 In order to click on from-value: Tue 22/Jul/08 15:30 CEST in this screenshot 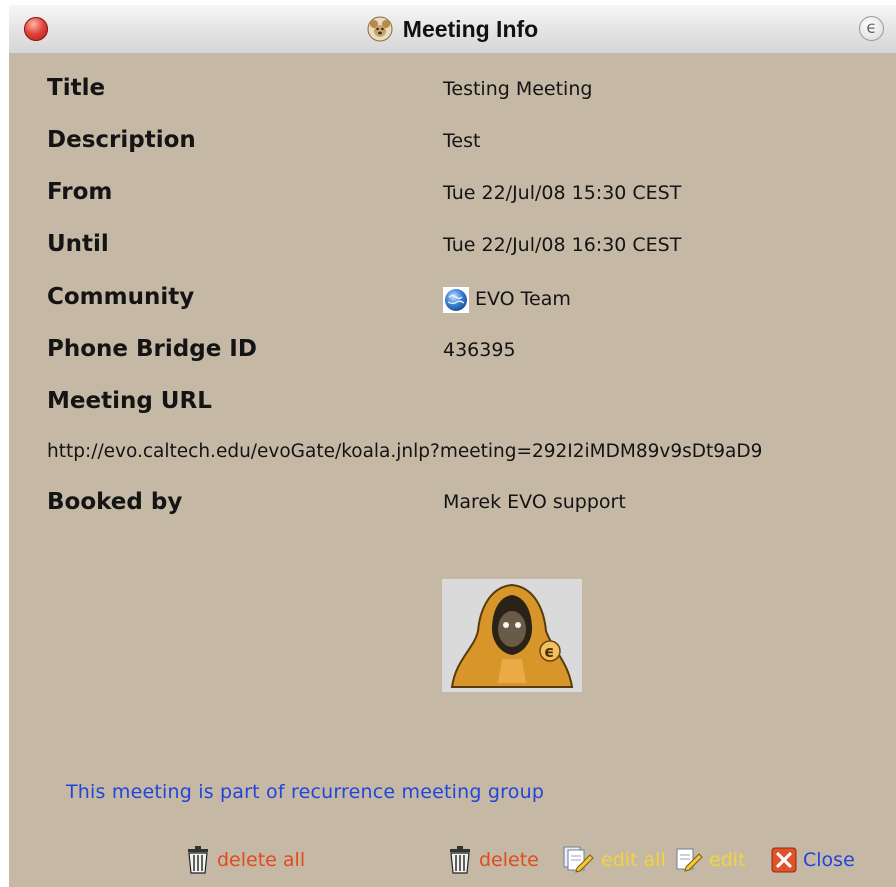, I will do `click(562, 193)`.